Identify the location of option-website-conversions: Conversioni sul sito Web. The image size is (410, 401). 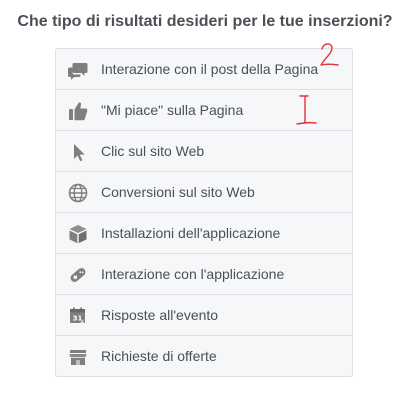
(204, 192).